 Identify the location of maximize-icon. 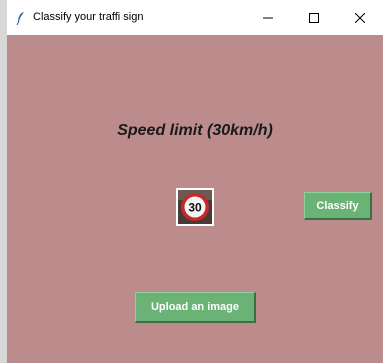
(314, 17).